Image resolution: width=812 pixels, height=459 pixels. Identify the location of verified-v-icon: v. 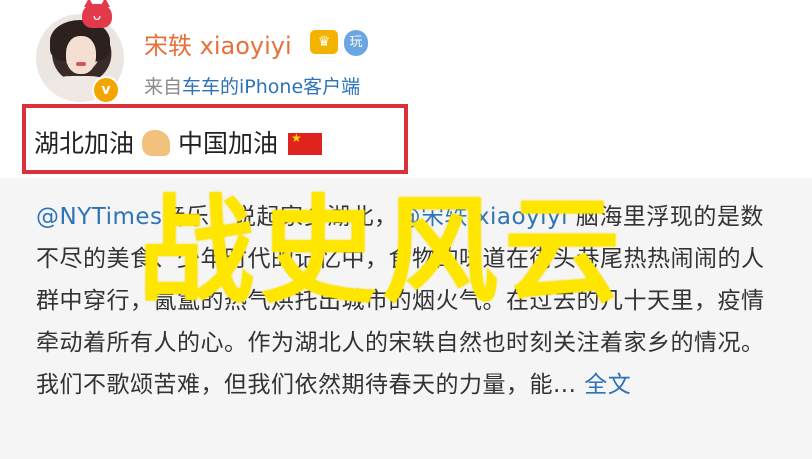
(106, 90).